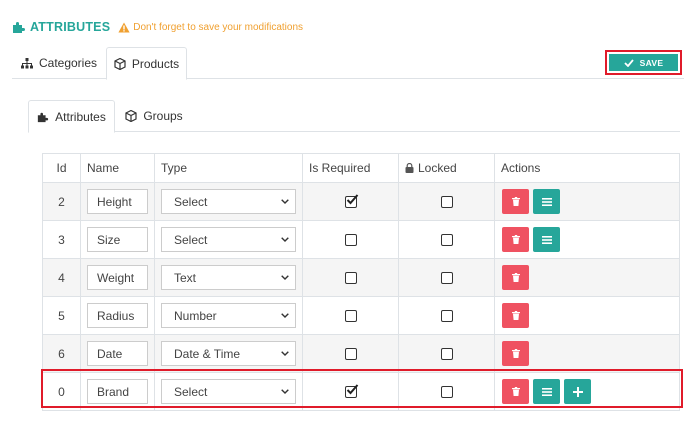 Image resolution: width=688 pixels, height=422 pixels. Describe the element at coordinates (155, 63) in the screenshot. I see `tab-label: Products` at that location.